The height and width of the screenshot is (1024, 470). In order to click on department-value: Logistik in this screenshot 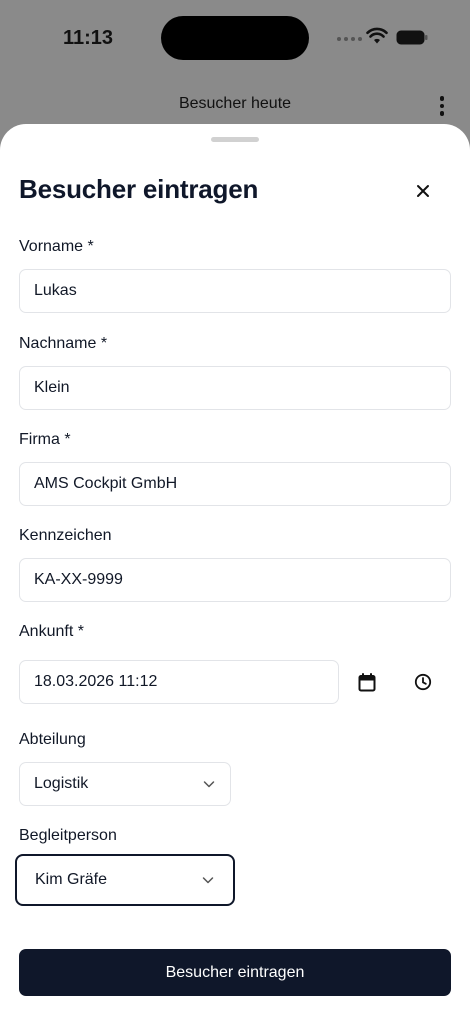, I will do `click(61, 783)`.